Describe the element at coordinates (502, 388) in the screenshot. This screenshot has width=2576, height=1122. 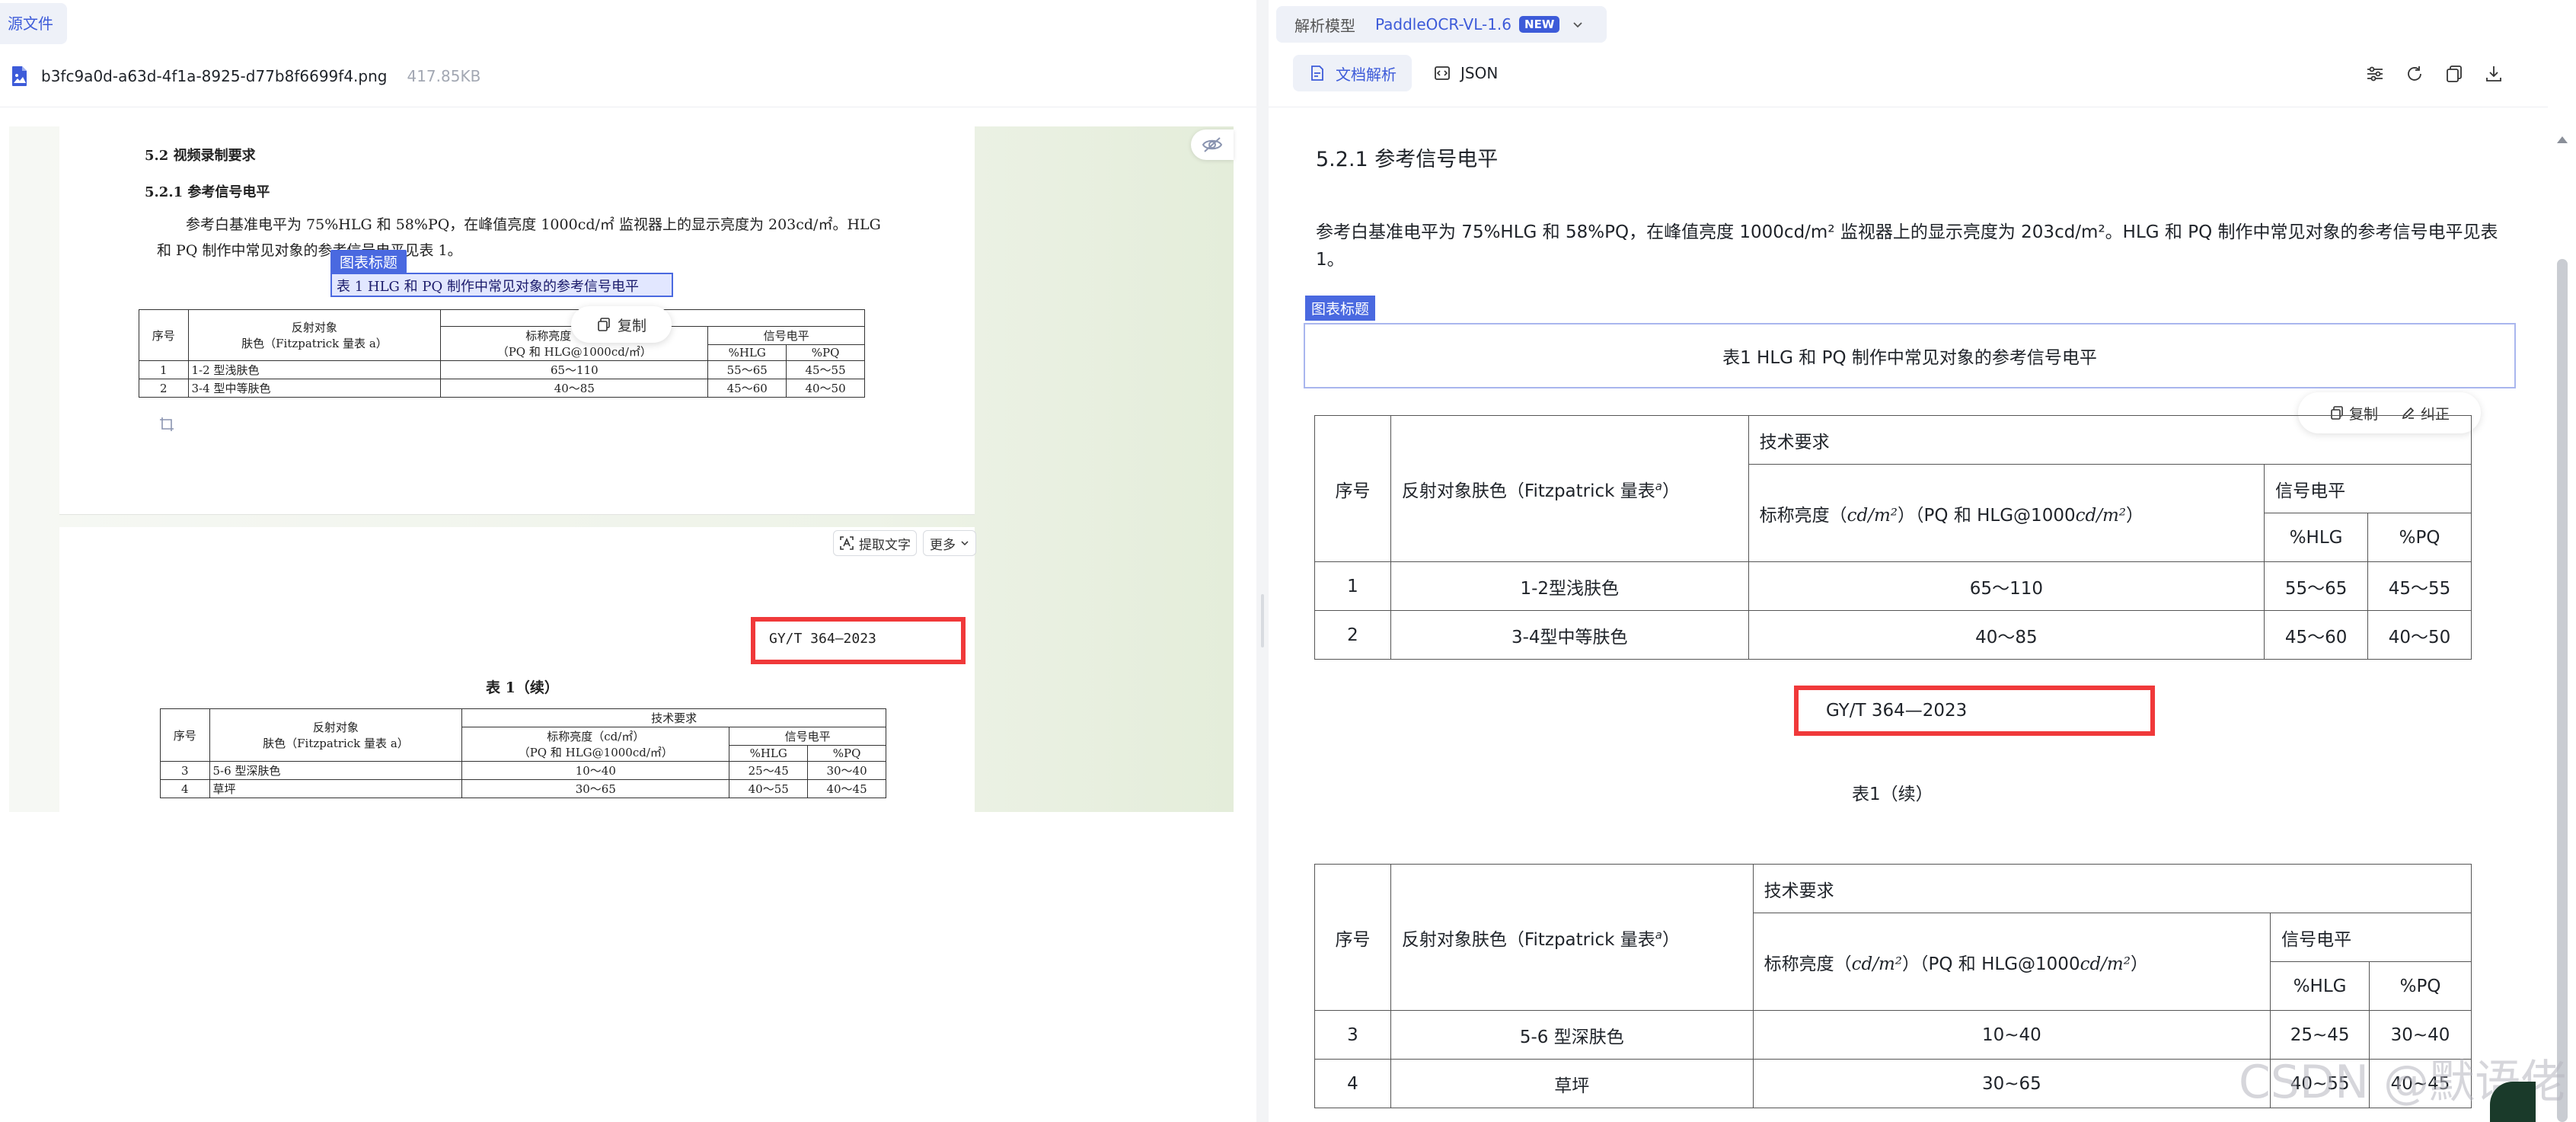
I see `table-row: 2 3-4 型中等肤色 40～85 45～60 40～50` at that location.